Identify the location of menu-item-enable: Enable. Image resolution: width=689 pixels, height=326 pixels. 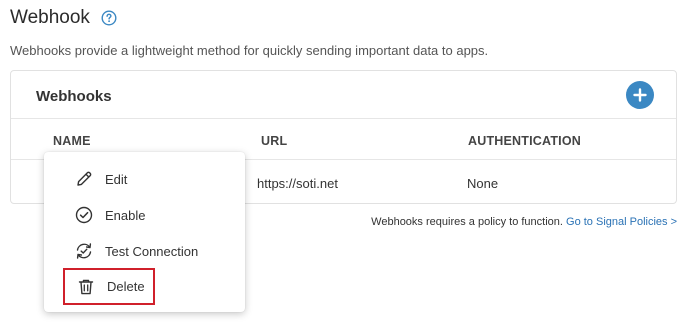
(144, 215).